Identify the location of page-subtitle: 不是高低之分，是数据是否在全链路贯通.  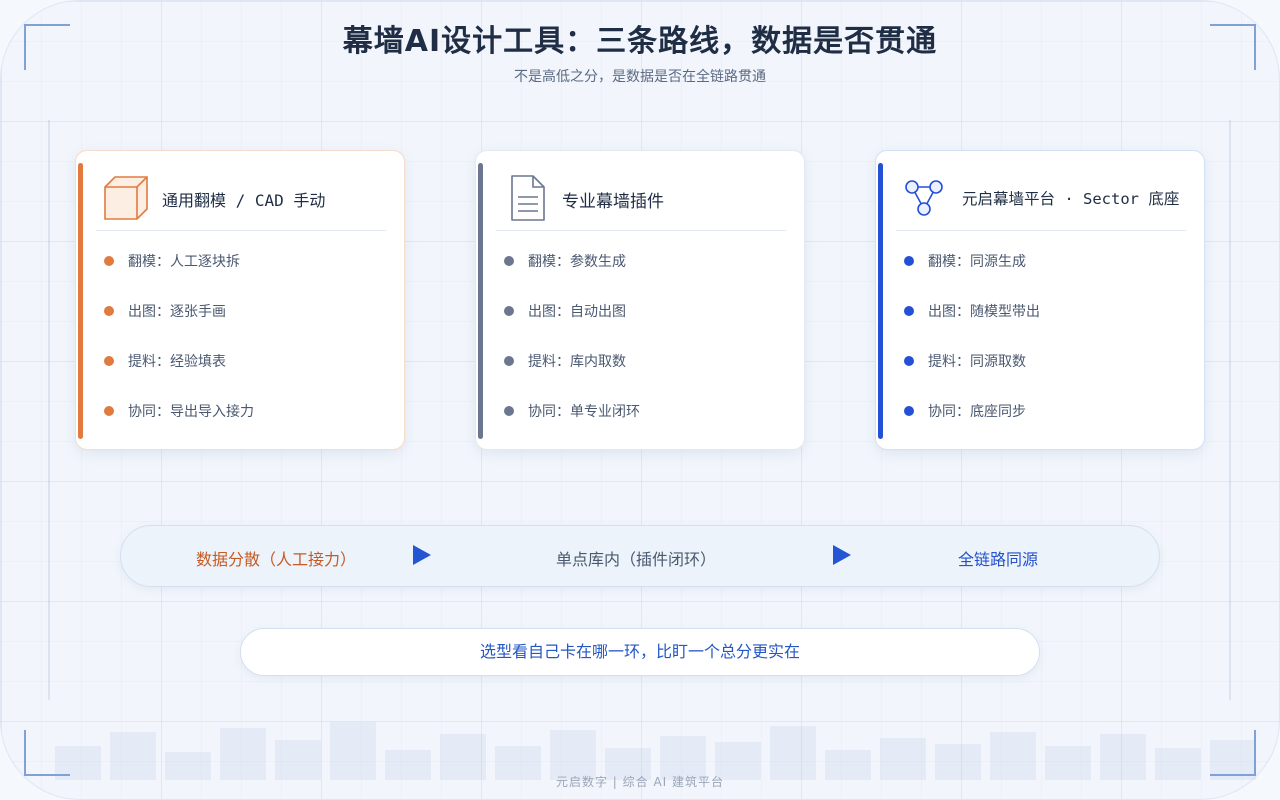
(640, 77).